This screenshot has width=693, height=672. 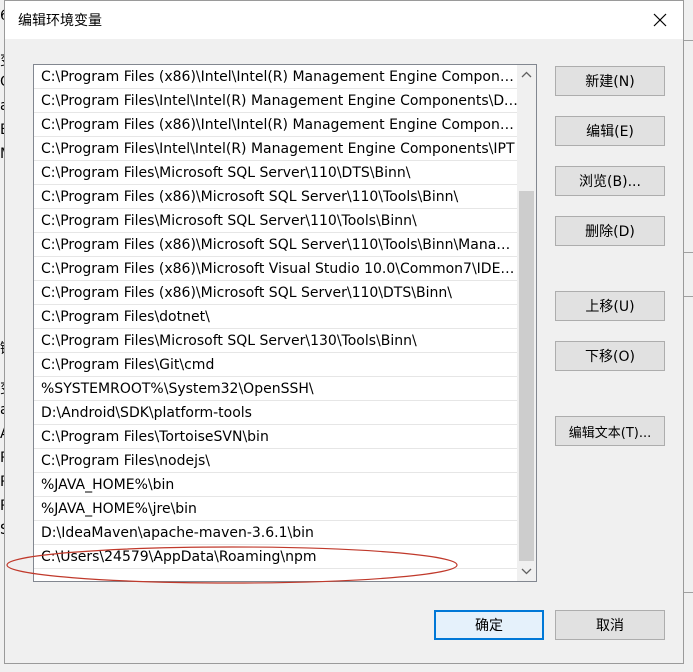 What do you see at coordinates (276, 461) in the screenshot?
I see `path-list-item: C:\Program Files\nodejs\` at bounding box center [276, 461].